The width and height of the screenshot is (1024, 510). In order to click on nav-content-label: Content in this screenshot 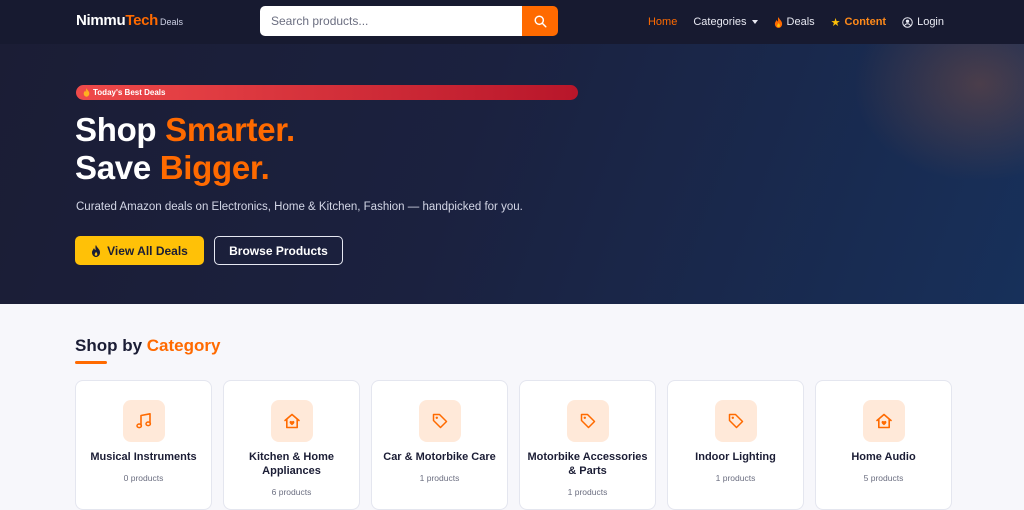, I will do `click(865, 22)`.